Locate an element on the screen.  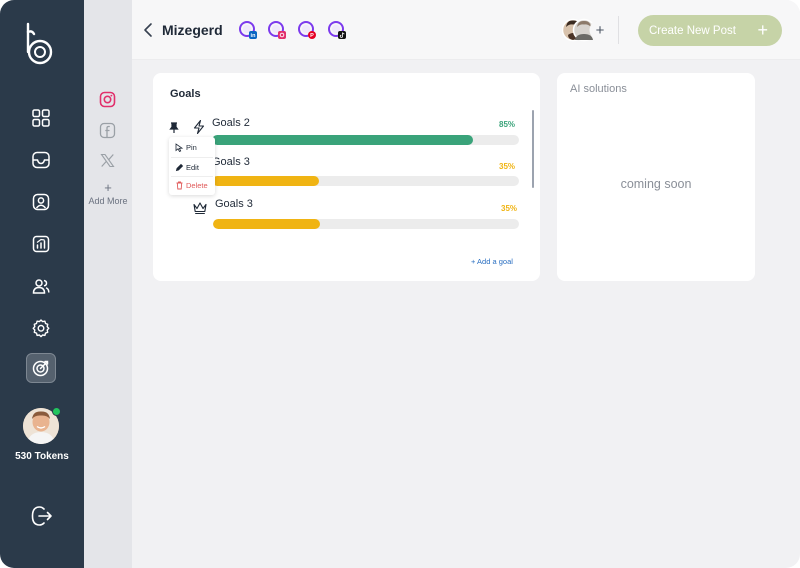
nav-goals-item is located at coordinates (41, 368).